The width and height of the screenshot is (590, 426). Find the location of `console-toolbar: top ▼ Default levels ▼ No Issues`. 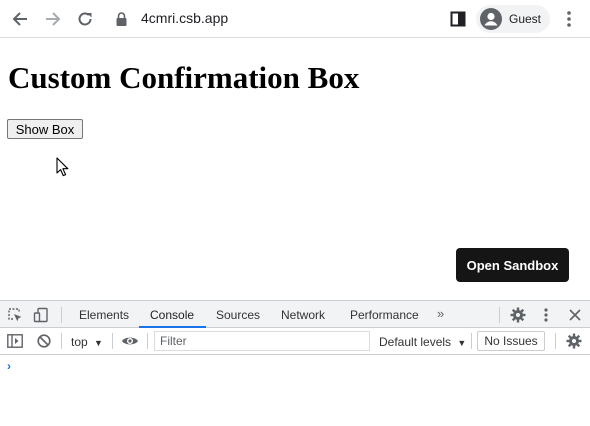

console-toolbar: top ▼ Default levels ▼ No Issues is located at coordinates (295, 341).